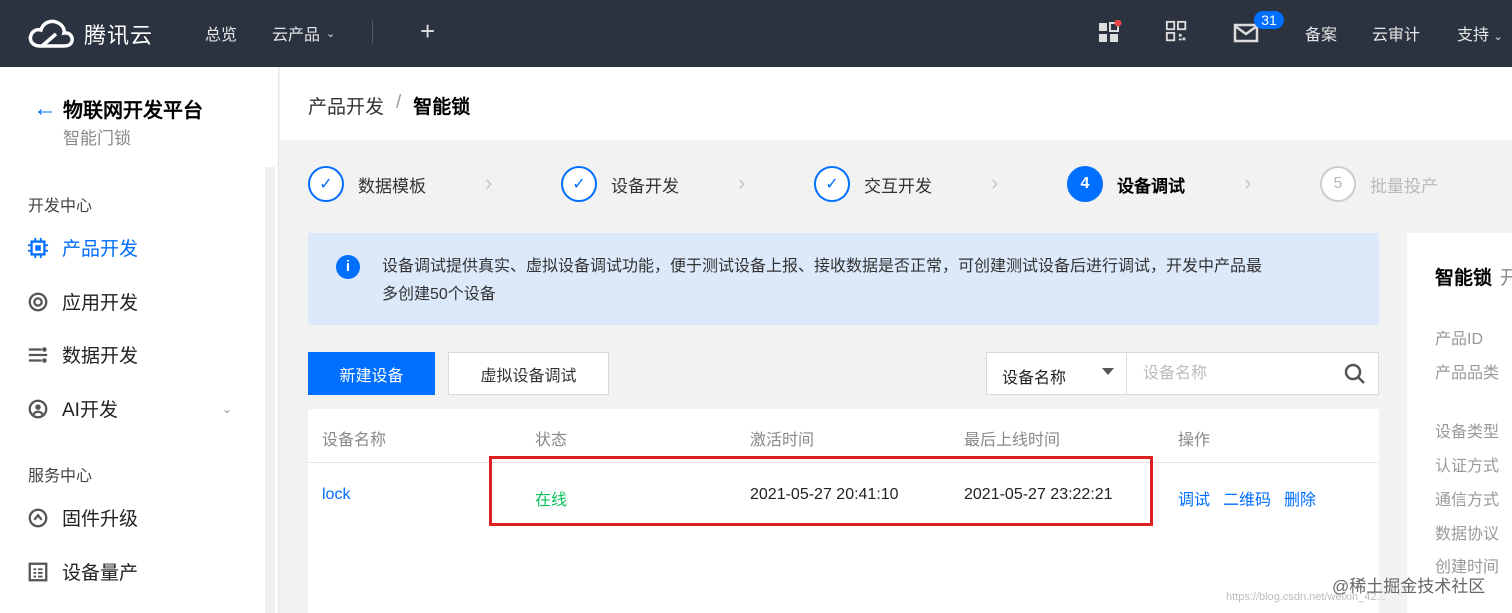  Describe the element at coordinates (821, 491) in the screenshot. I see `red-highlight-box` at that location.